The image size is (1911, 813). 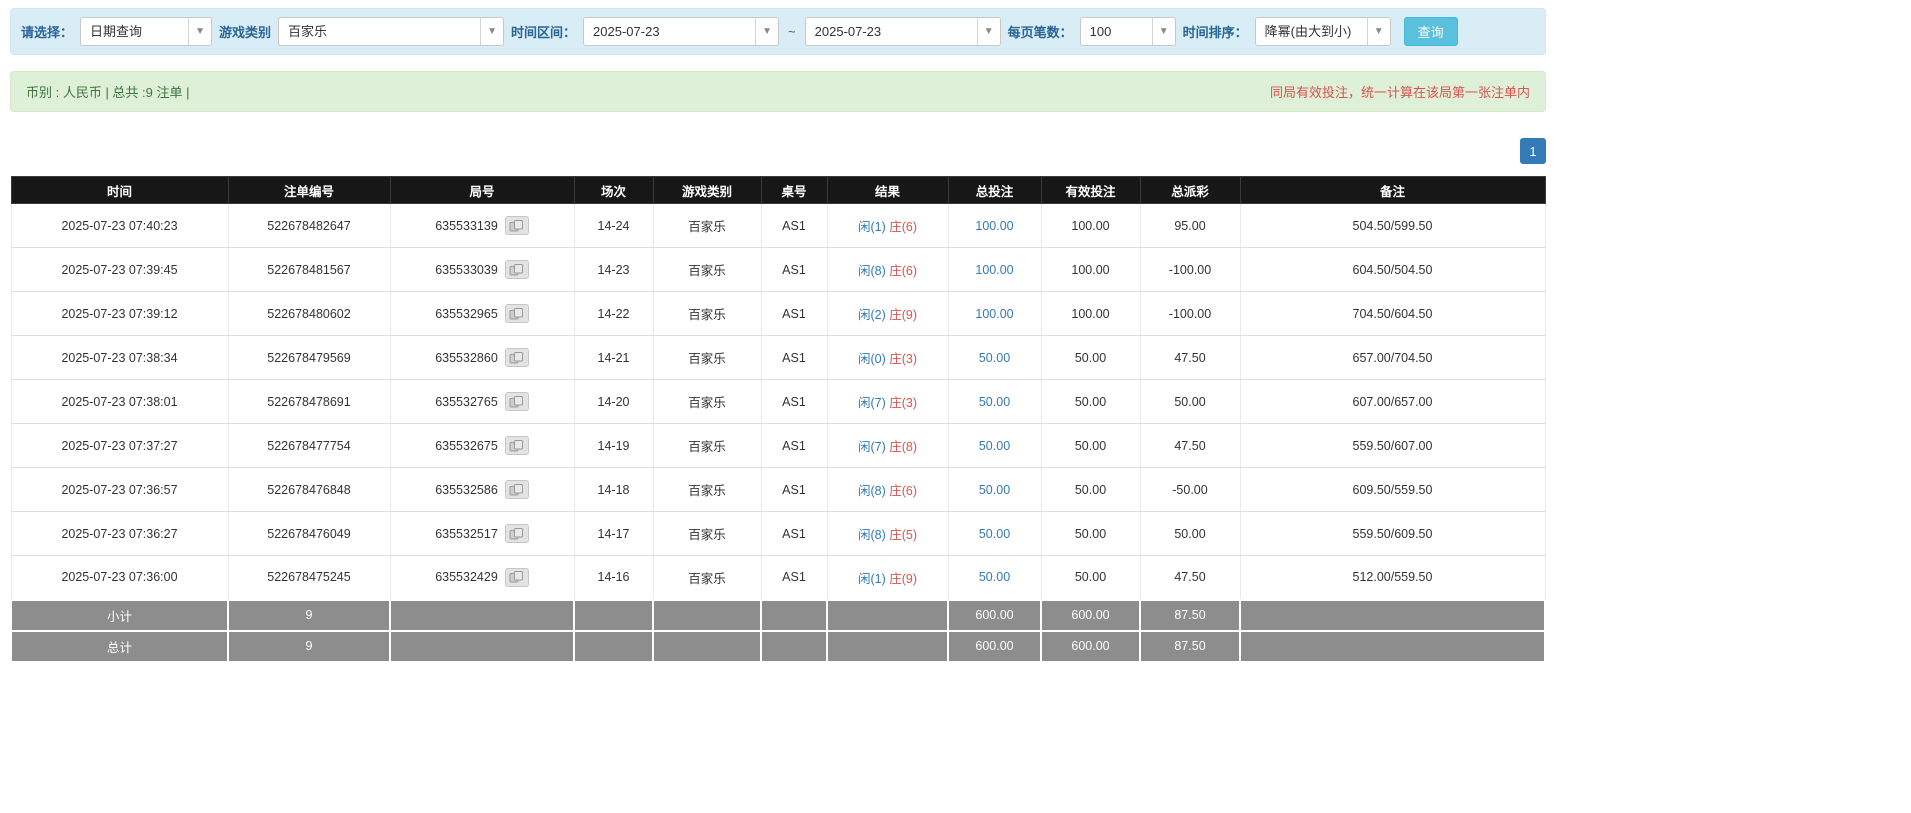 What do you see at coordinates (903, 403) in the screenshot?
I see `result-banker: 庄(3)` at bounding box center [903, 403].